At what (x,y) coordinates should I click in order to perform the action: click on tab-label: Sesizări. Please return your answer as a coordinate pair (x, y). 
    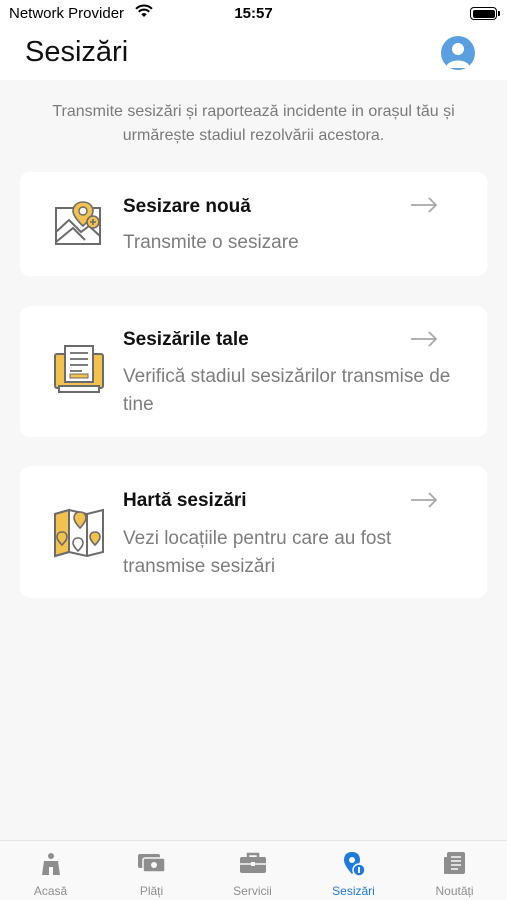
    Looking at the image, I should click on (353, 891).